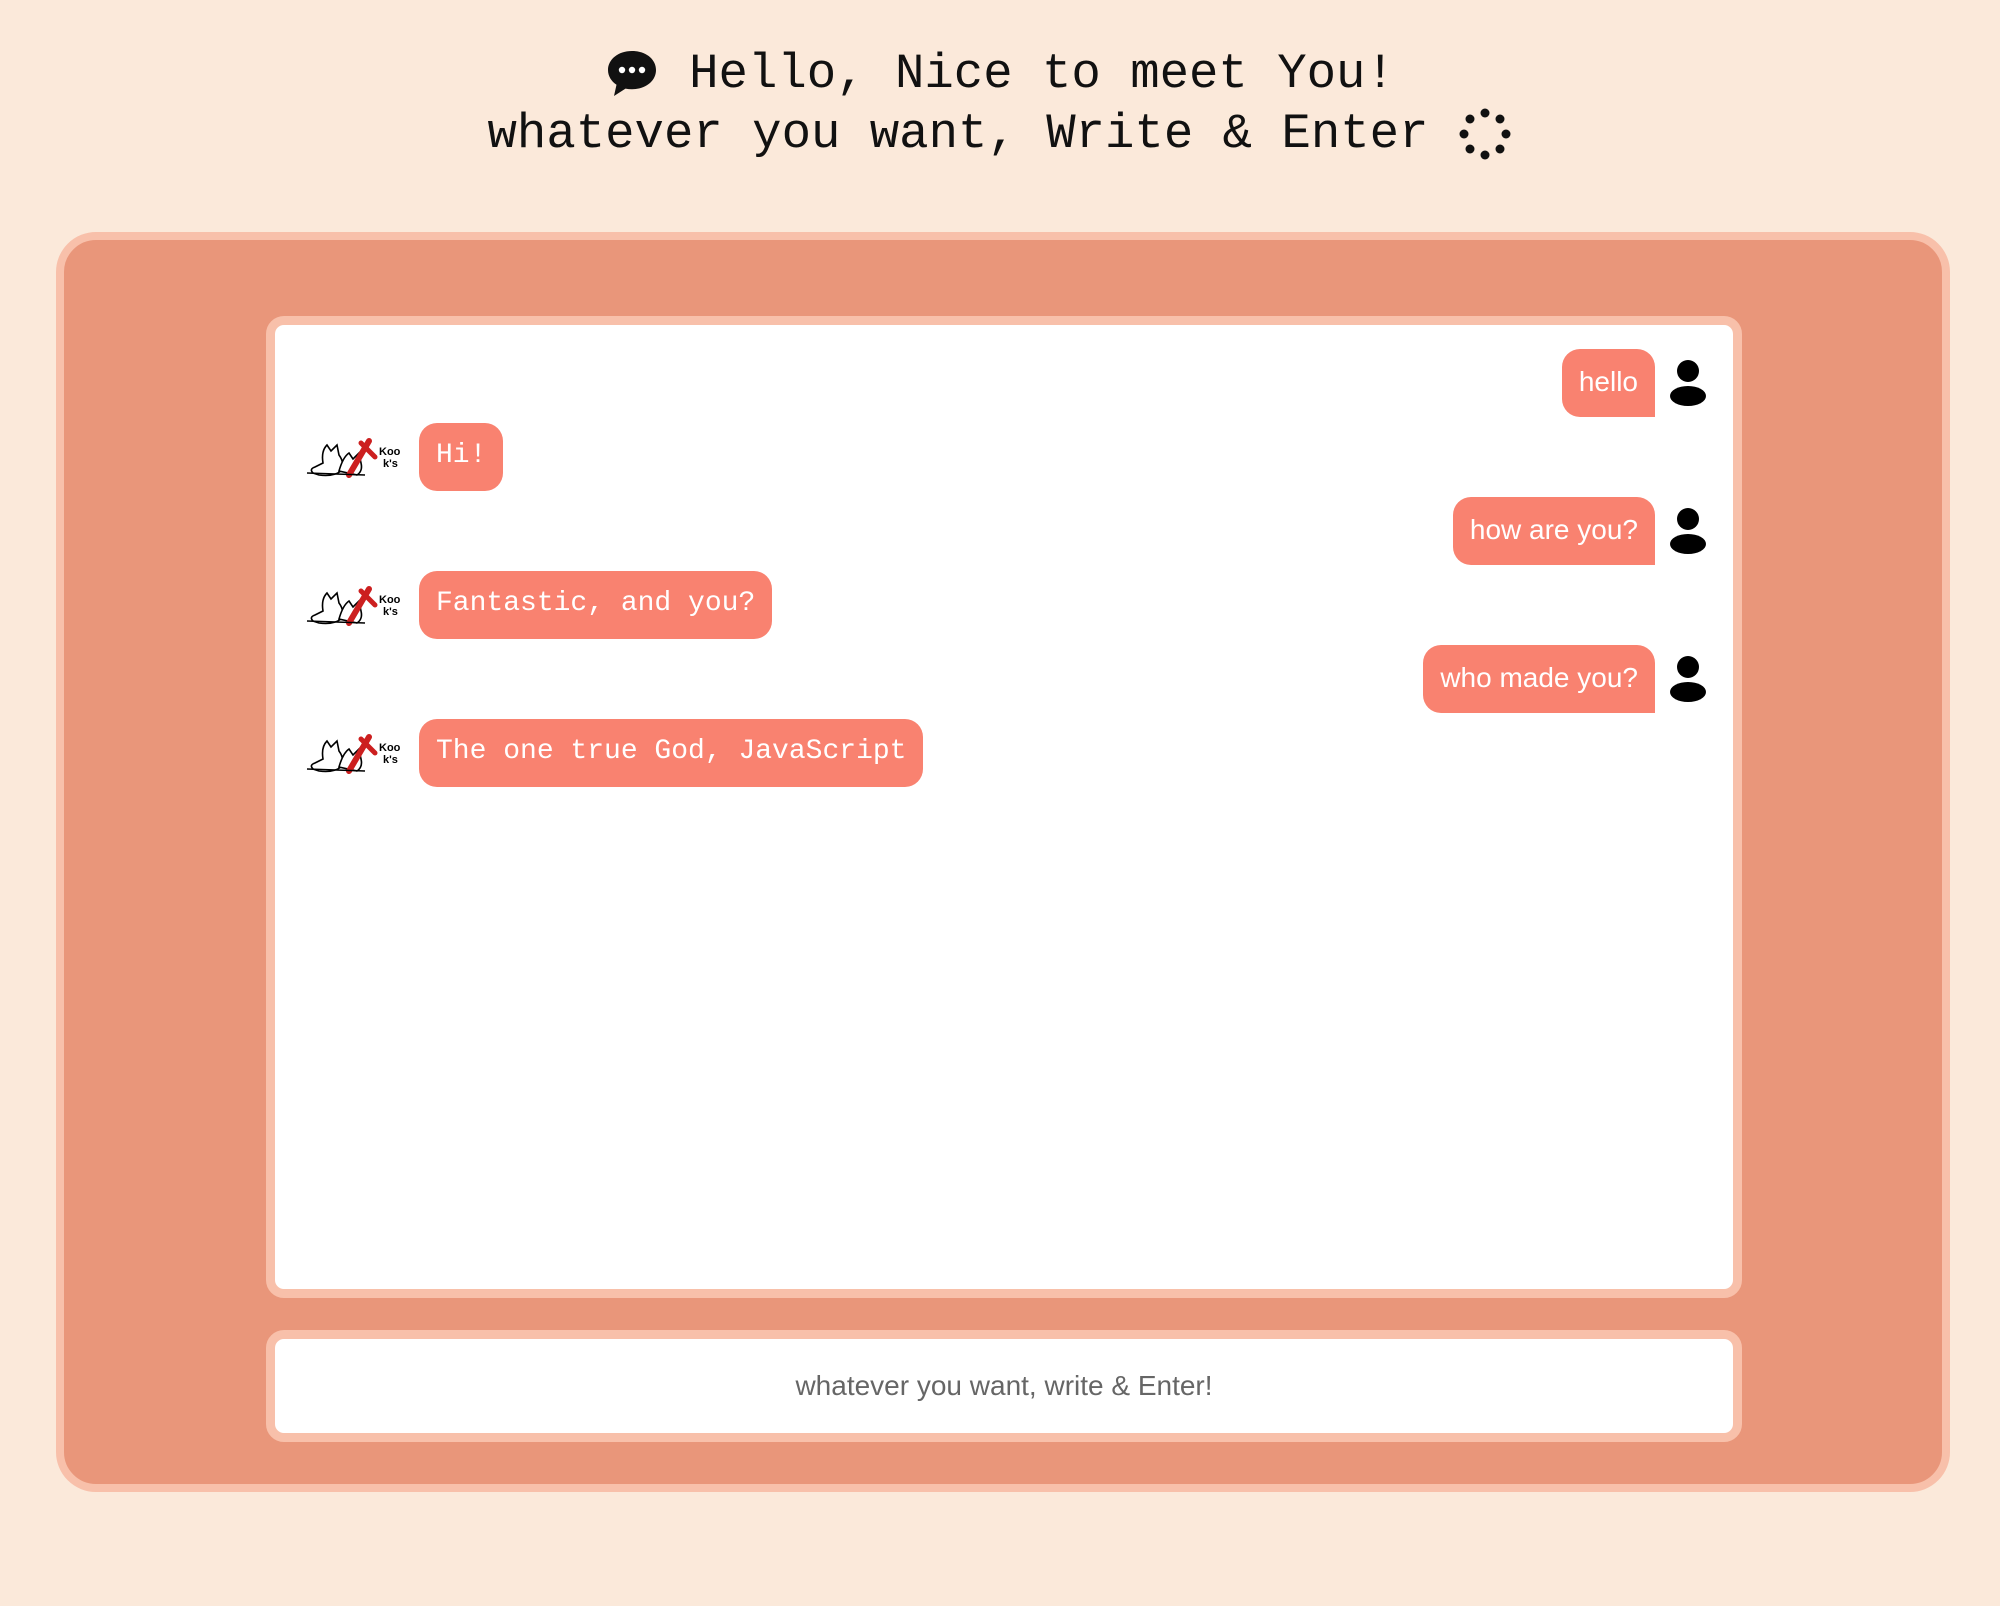 This screenshot has width=2000, height=1606. What do you see at coordinates (1539, 679) in the screenshot?
I see `user-message-bubble: who made you?` at bounding box center [1539, 679].